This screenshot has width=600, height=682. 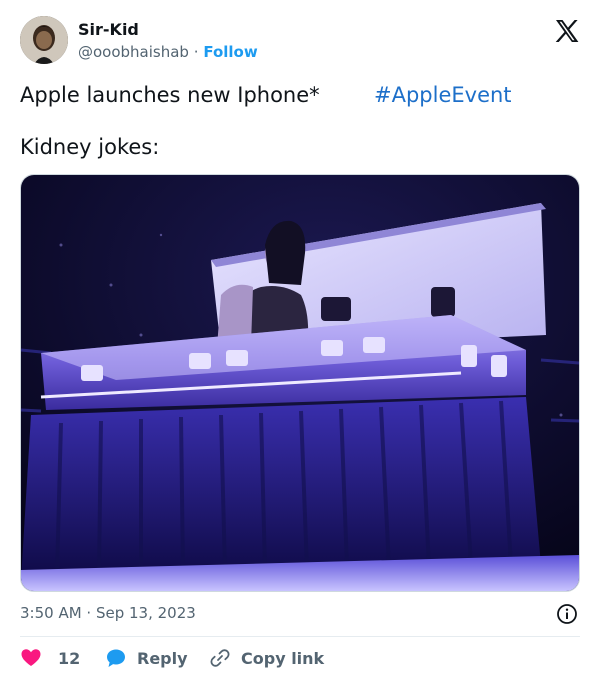 What do you see at coordinates (133, 52) in the screenshot?
I see `author-handle: @ooobhaishab` at bounding box center [133, 52].